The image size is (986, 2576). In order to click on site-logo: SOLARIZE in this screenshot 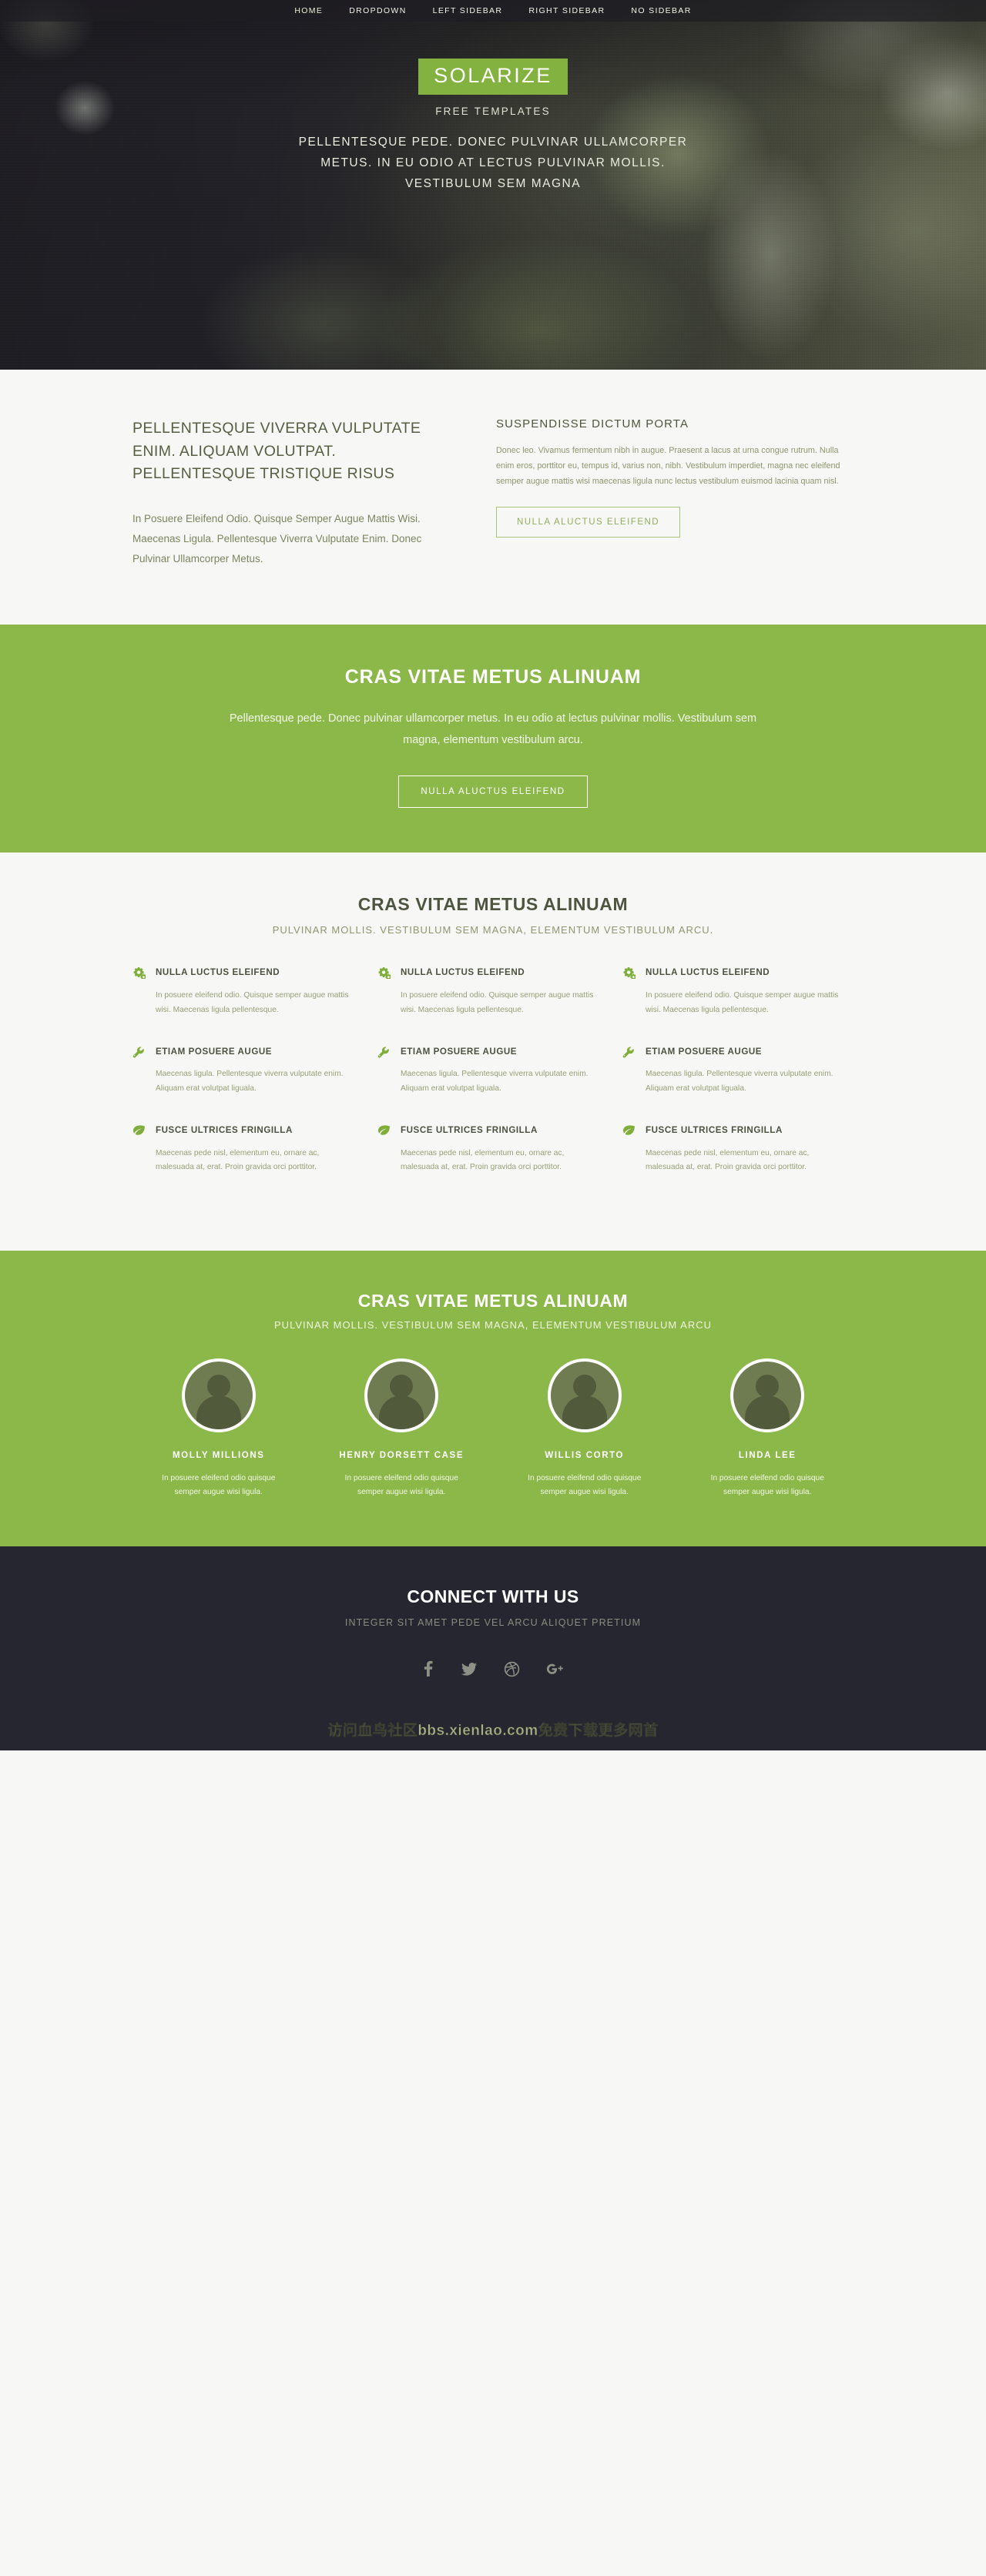, I will do `click(493, 77)`.